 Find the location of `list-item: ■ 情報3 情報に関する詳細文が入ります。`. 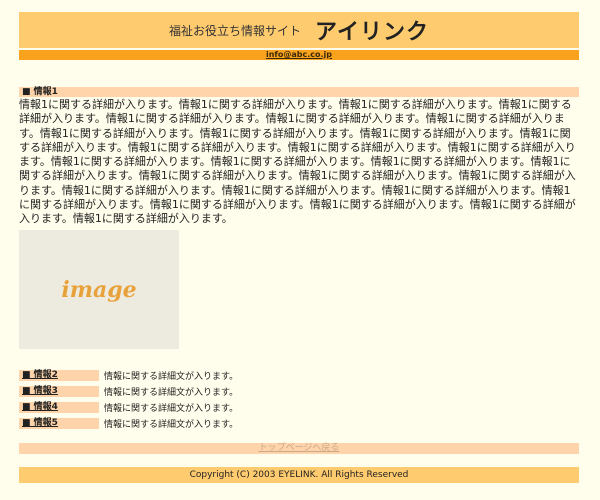

list-item: ■ 情報3 情報に関する詳細文が入ります。 is located at coordinates (299, 391).